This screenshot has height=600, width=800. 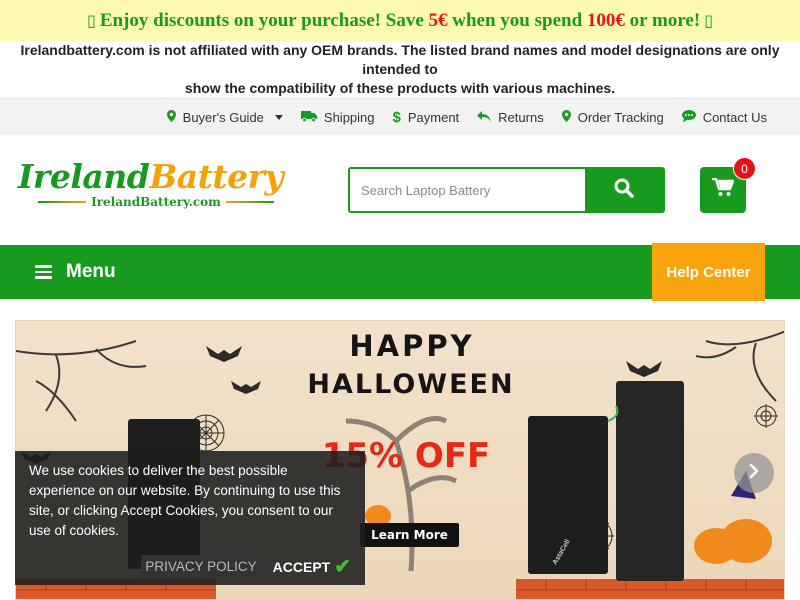 What do you see at coordinates (723, 189) in the screenshot?
I see `cart-icon` at bounding box center [723, 189].